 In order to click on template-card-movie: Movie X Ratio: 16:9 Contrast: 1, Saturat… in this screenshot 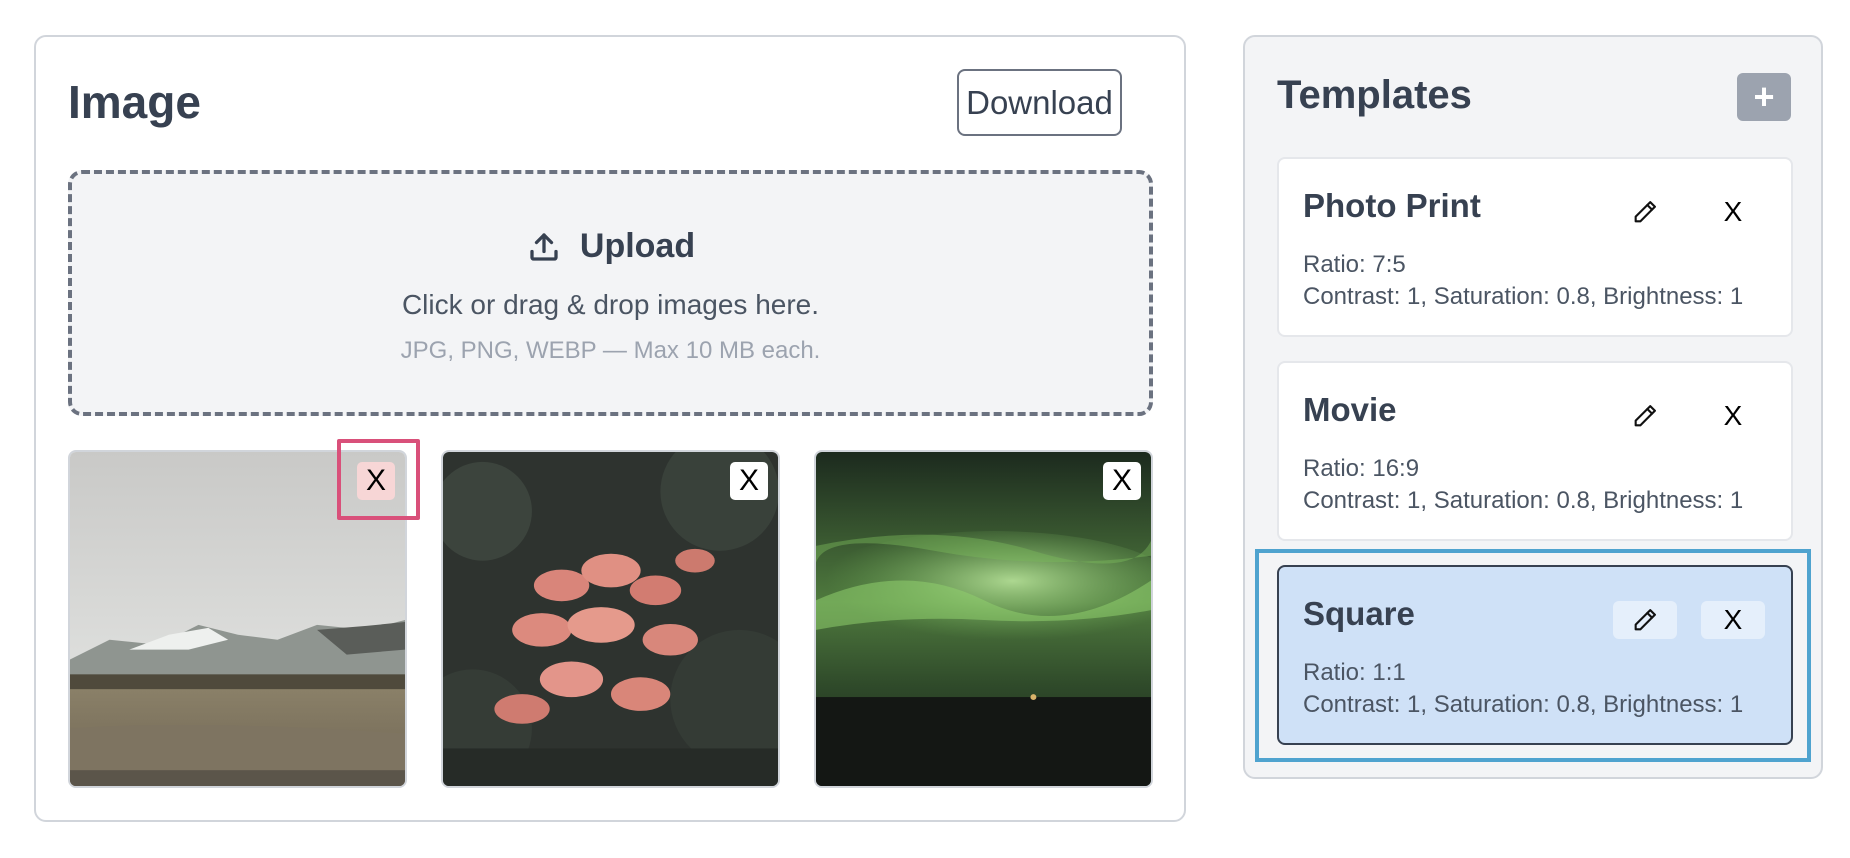, I will do `click(1535, 451)`.